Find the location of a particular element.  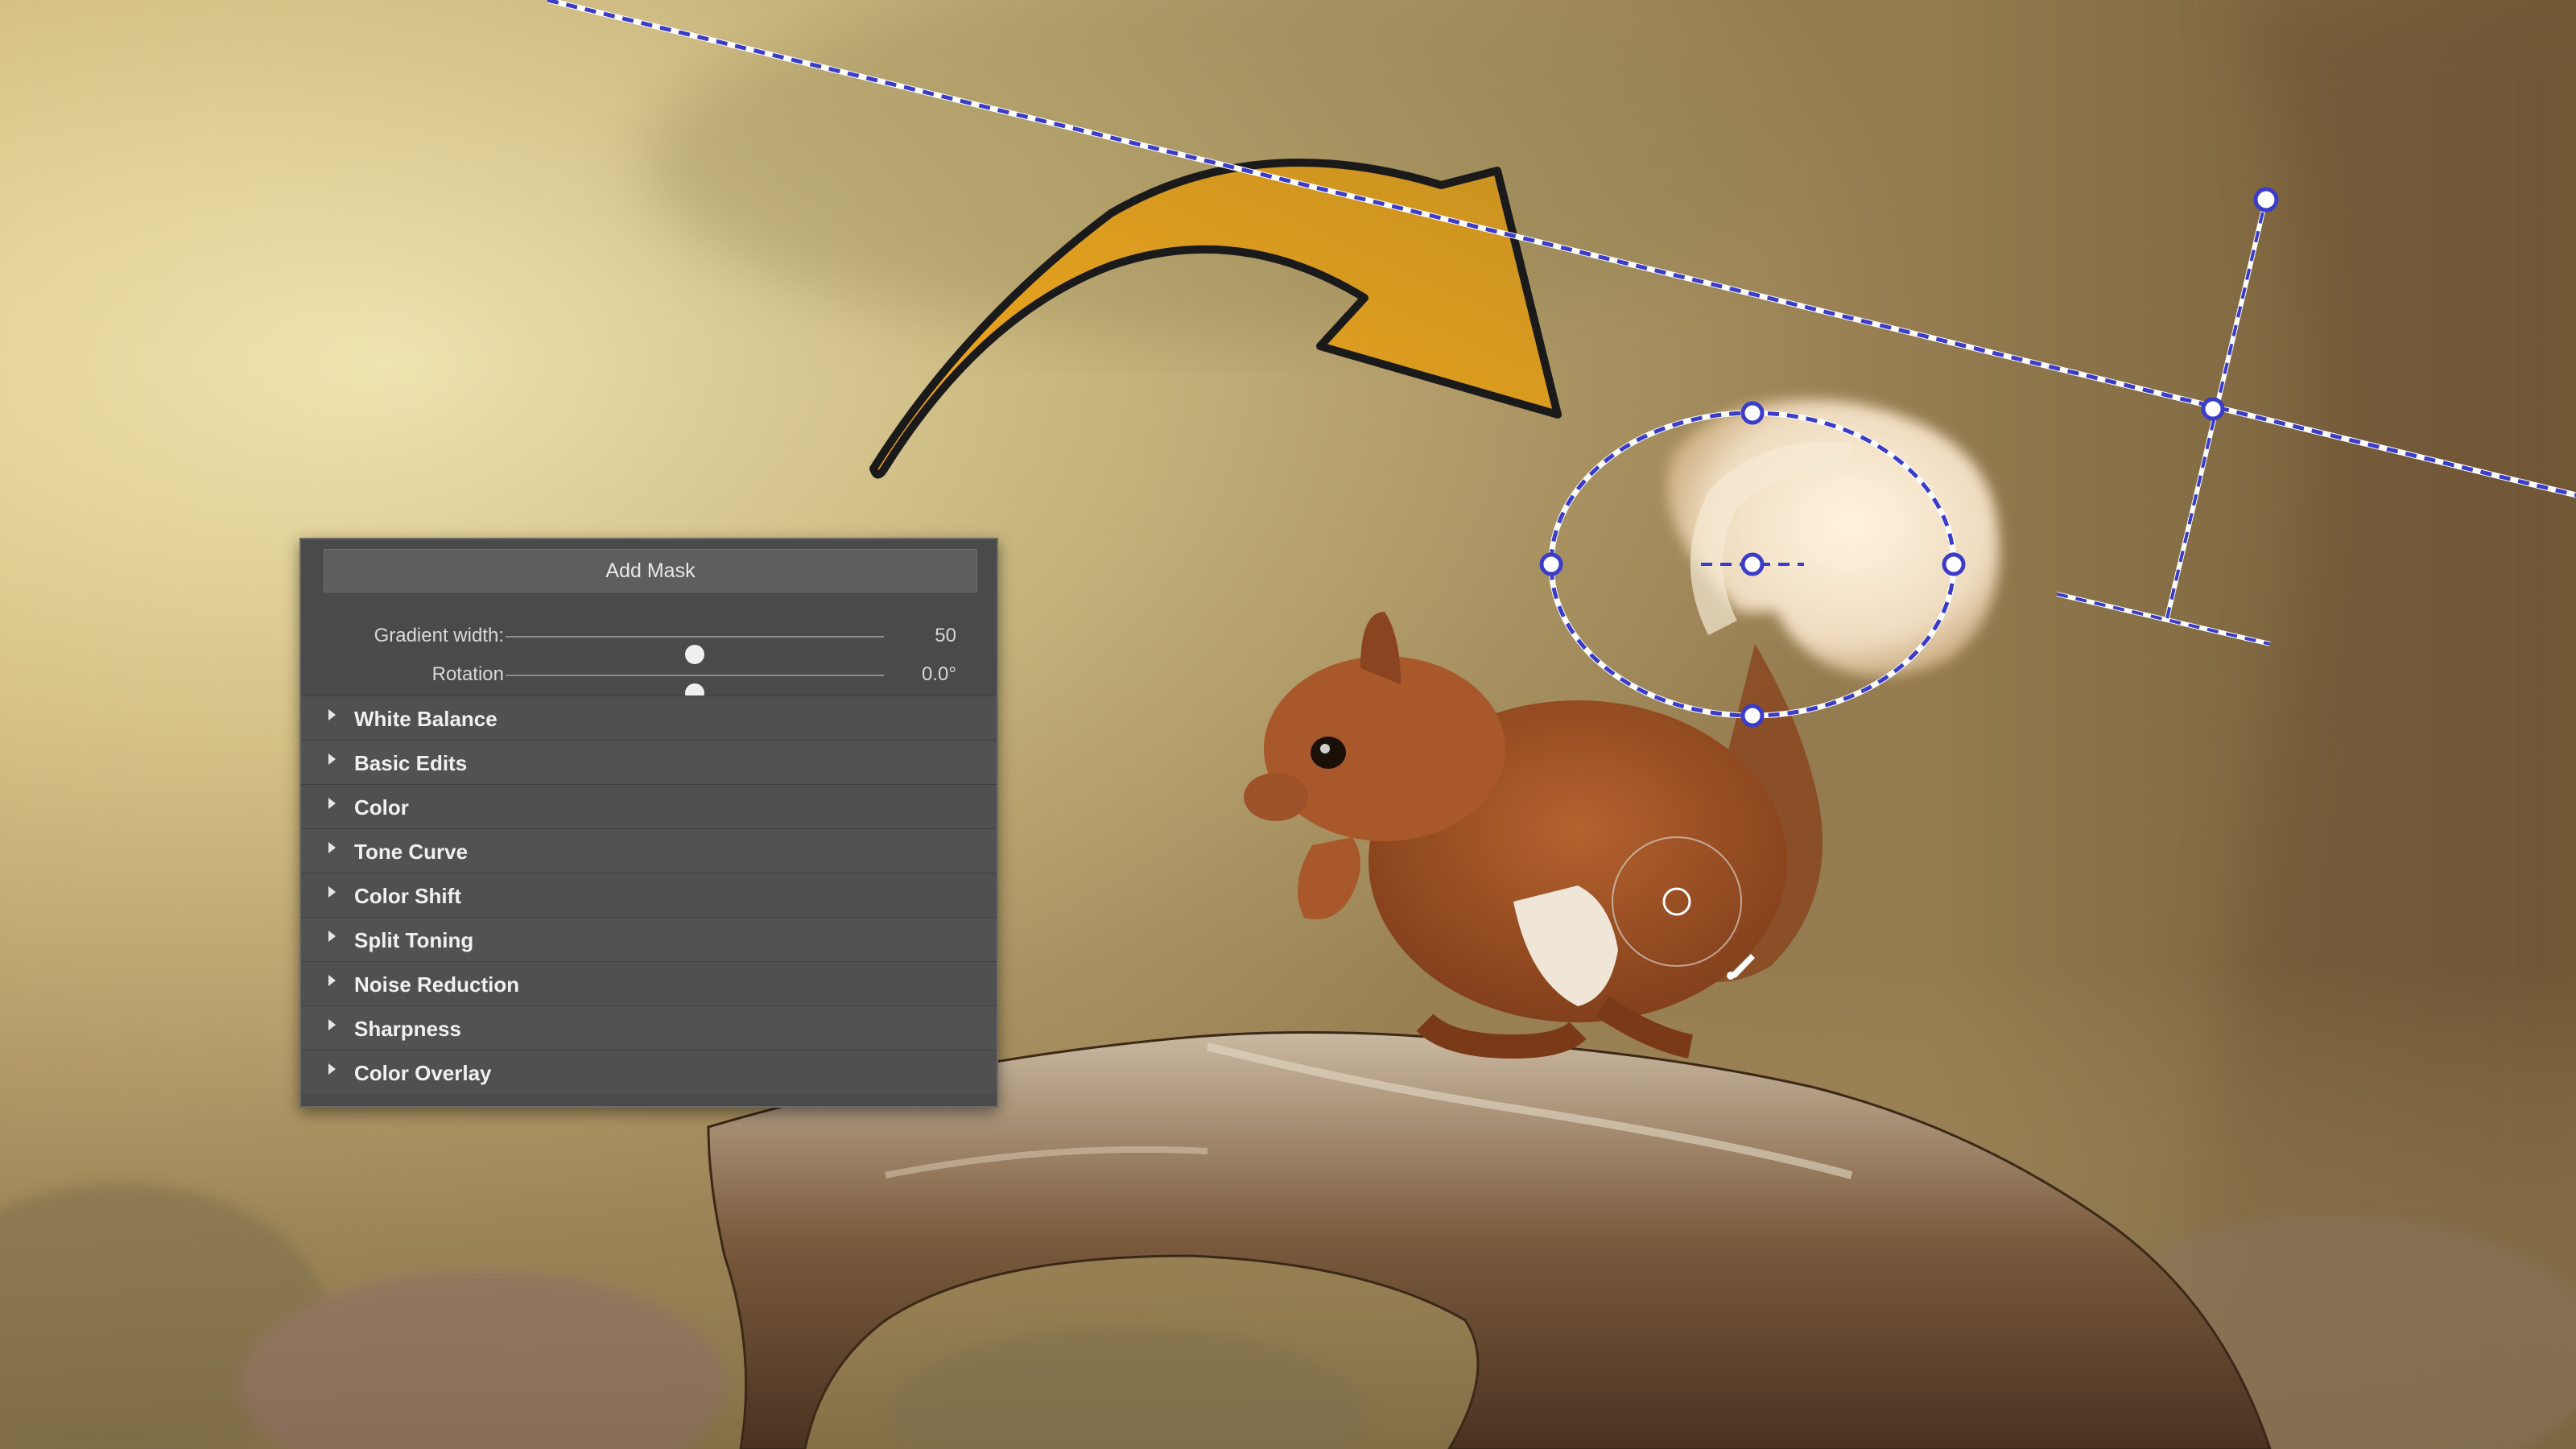

linear-mask-center-handle is located at coordinates (2213, 409).